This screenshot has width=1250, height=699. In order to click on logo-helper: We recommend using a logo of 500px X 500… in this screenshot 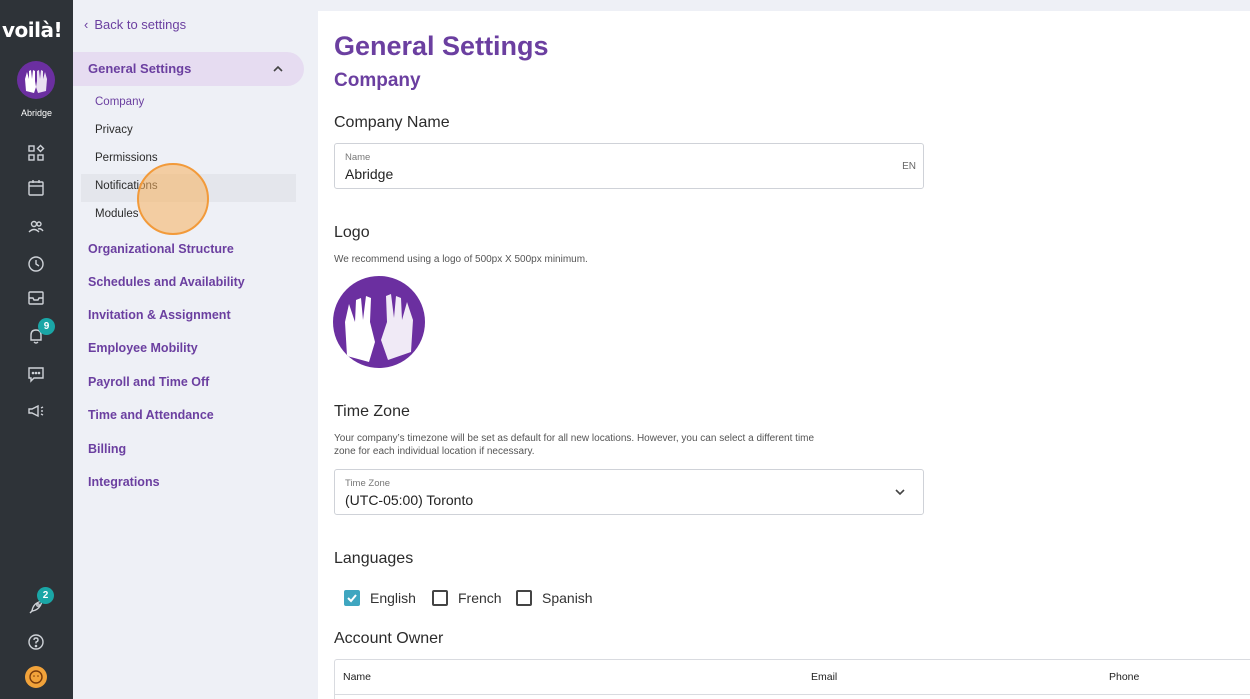, I will do `click(461, 259)`.